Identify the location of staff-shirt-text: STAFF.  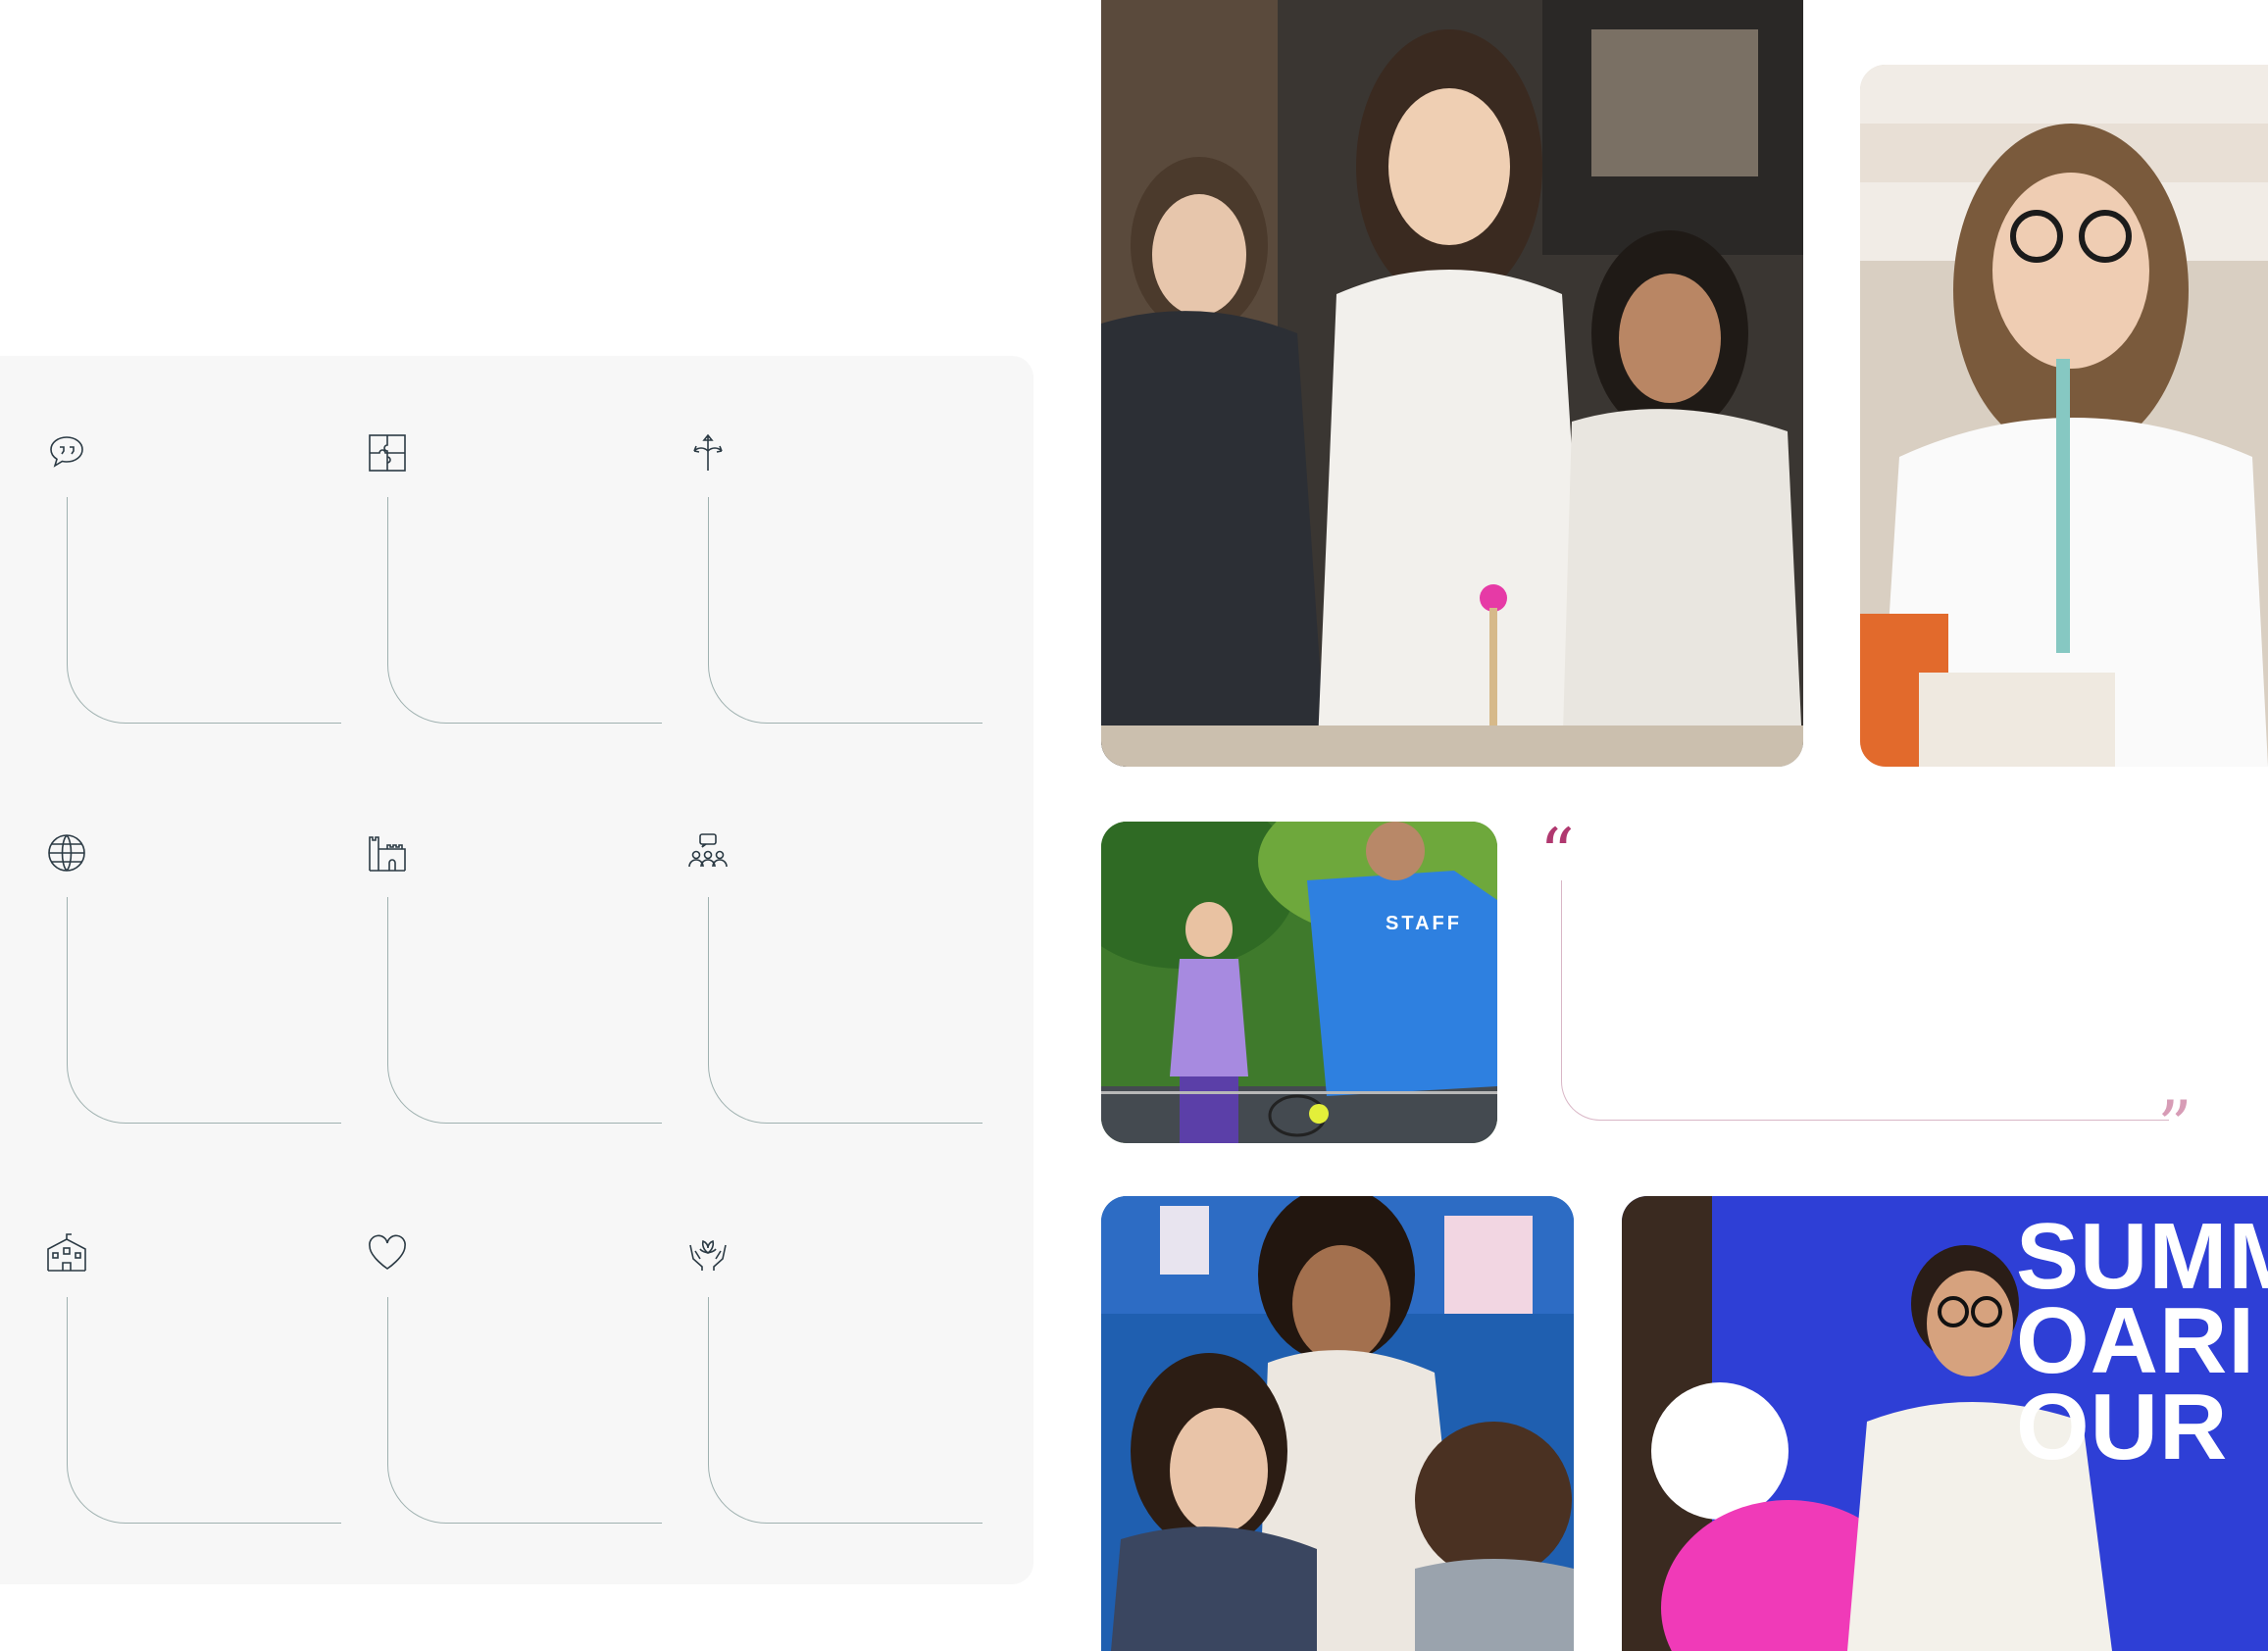
(1424, 923).